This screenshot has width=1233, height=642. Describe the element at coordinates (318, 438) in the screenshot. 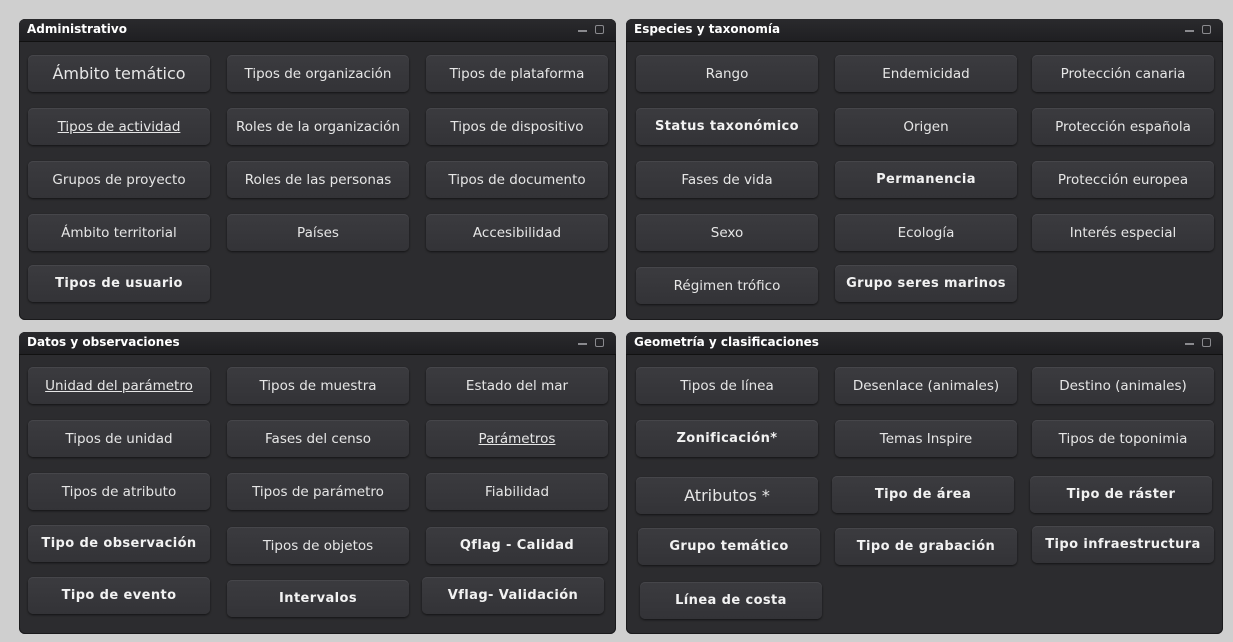

I see `button-fases-censo: Fases del censo` at that location.